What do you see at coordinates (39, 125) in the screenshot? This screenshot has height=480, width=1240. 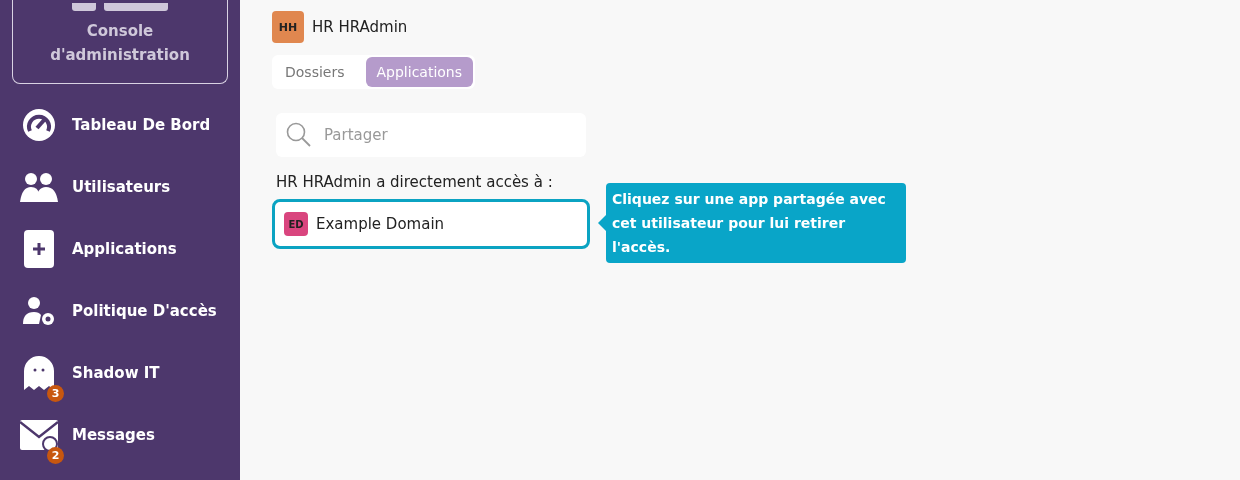 I see `gauge-icon` at bounding box center [39, 125].